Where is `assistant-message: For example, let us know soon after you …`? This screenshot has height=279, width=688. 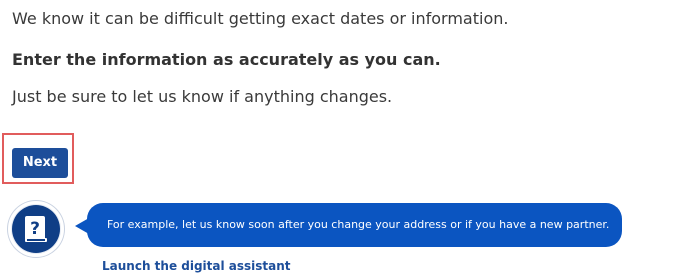 assistant-message: For example, let us know soon after you … is located at coordinates (358, 224).